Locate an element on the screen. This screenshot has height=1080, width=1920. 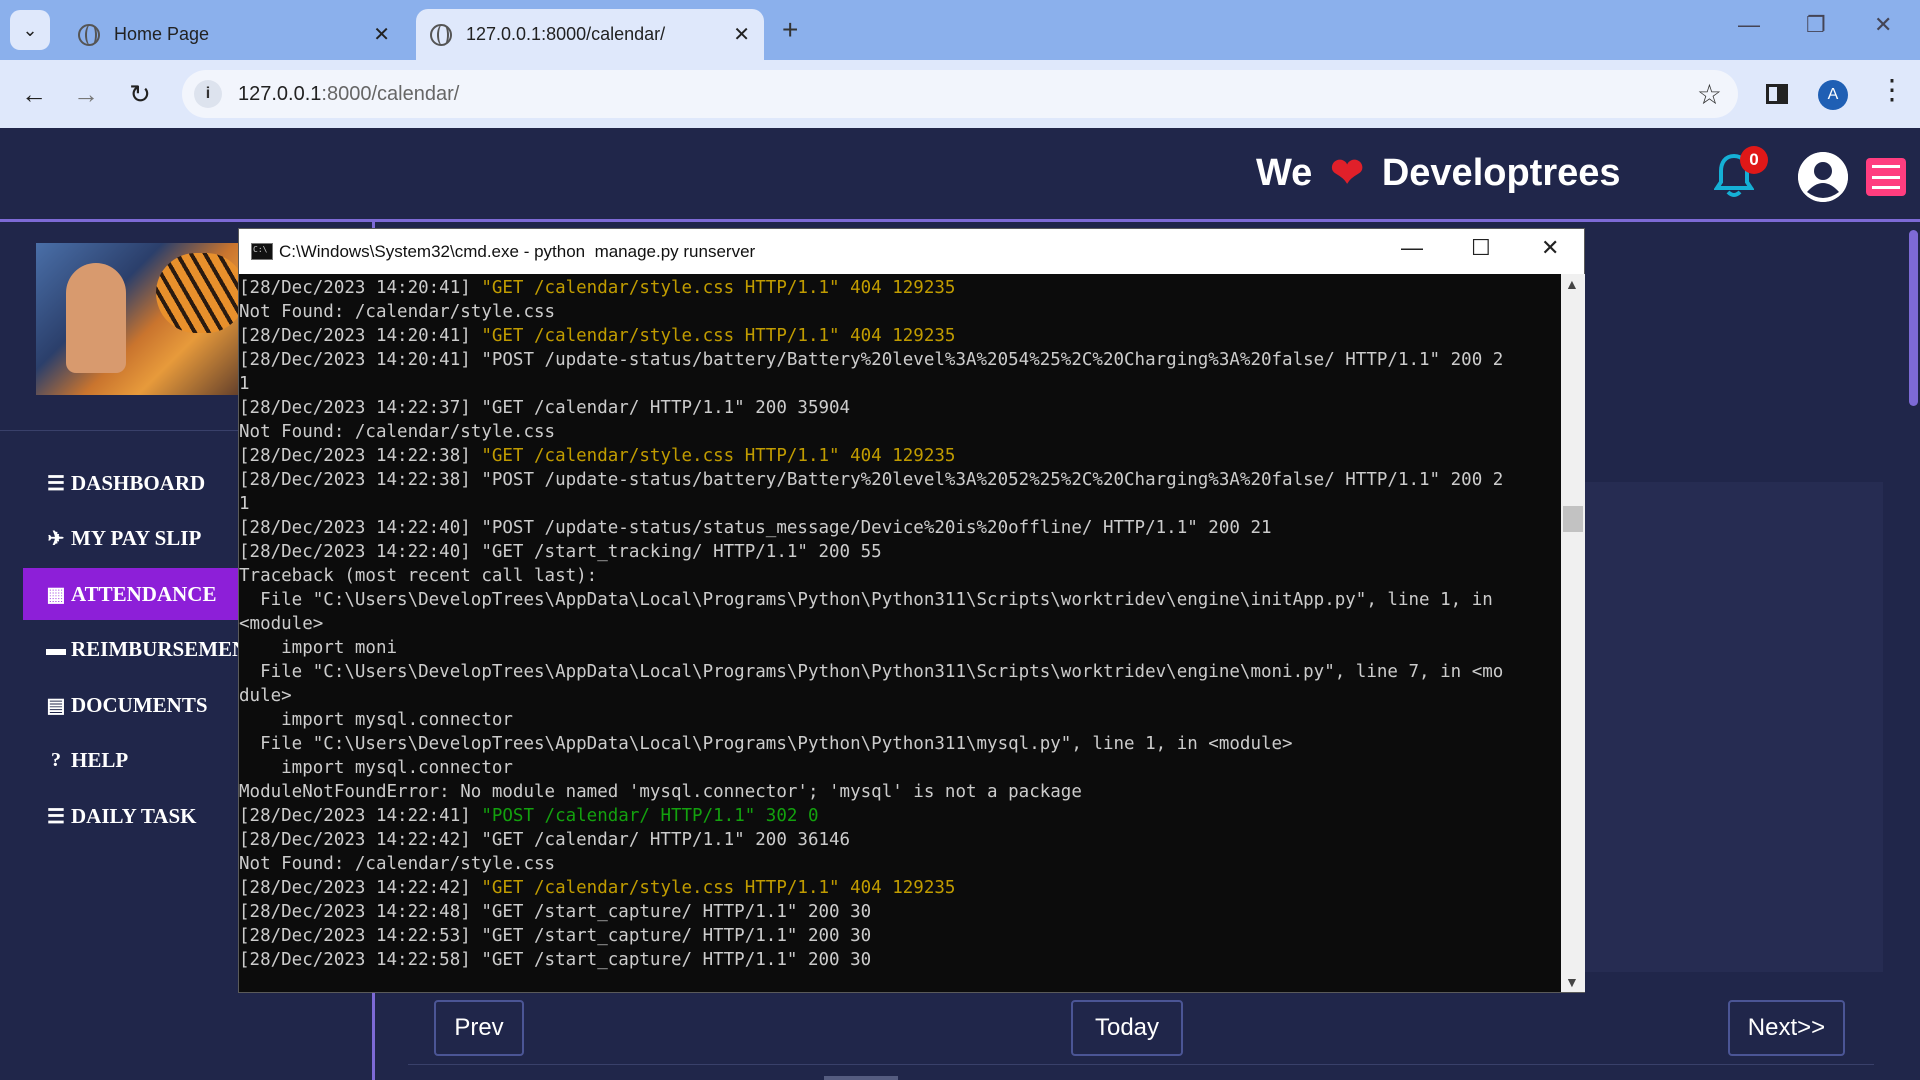
cmd-line-text: 1 is located at coordinates (244, 384).